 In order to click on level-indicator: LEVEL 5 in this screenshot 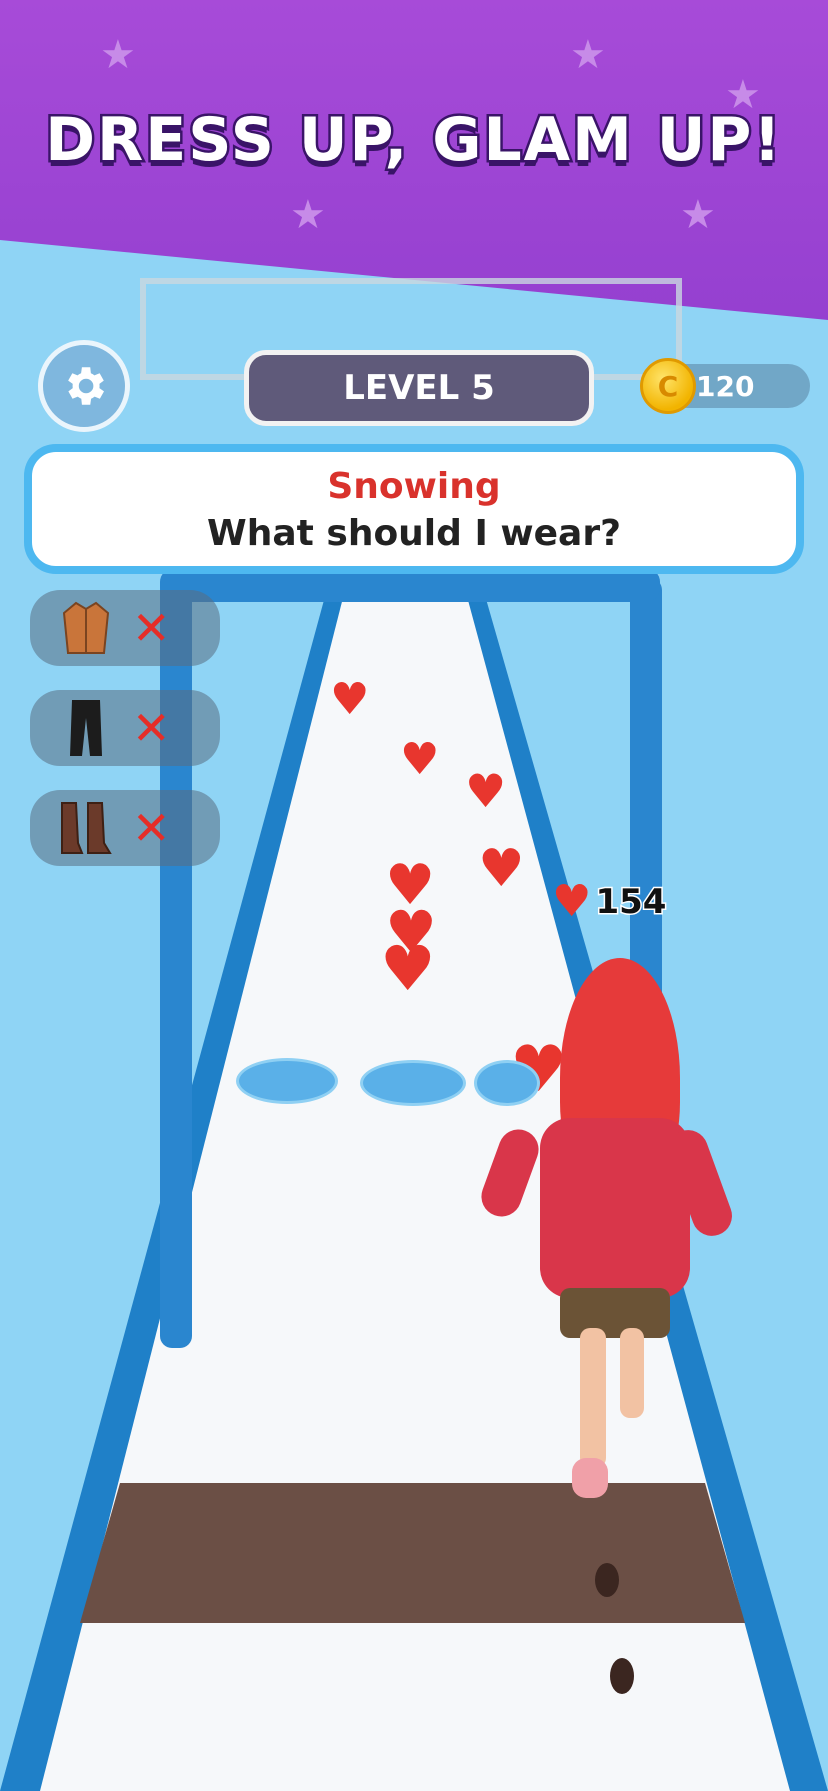, I will do `click(419, 388)`.